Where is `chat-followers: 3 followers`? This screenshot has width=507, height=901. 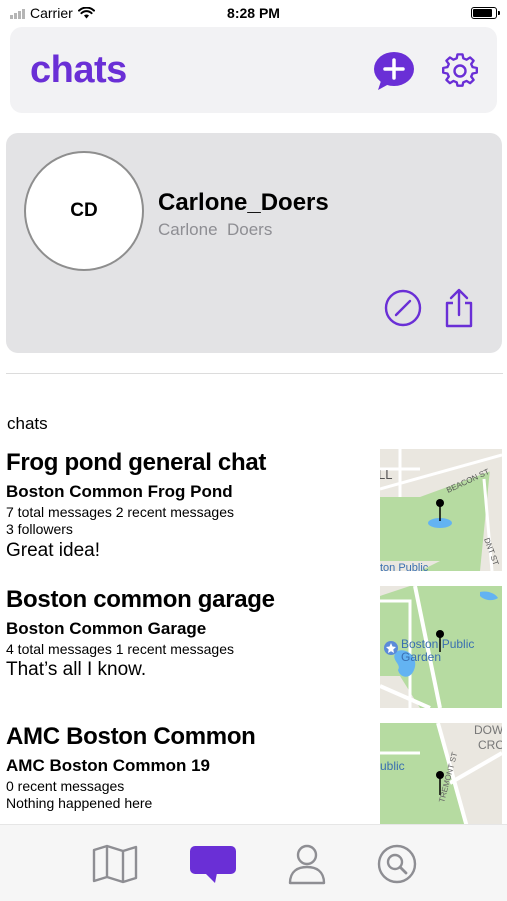 chat-followers: 3 followers is located at coordinates (39, 529).